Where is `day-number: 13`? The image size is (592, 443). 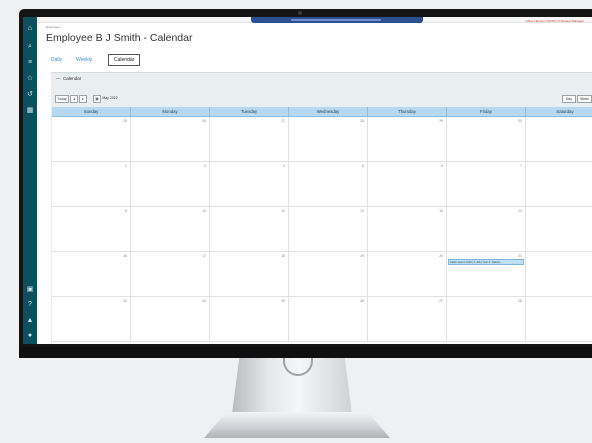 day-number: 13 is located at coordinates (441, 211).